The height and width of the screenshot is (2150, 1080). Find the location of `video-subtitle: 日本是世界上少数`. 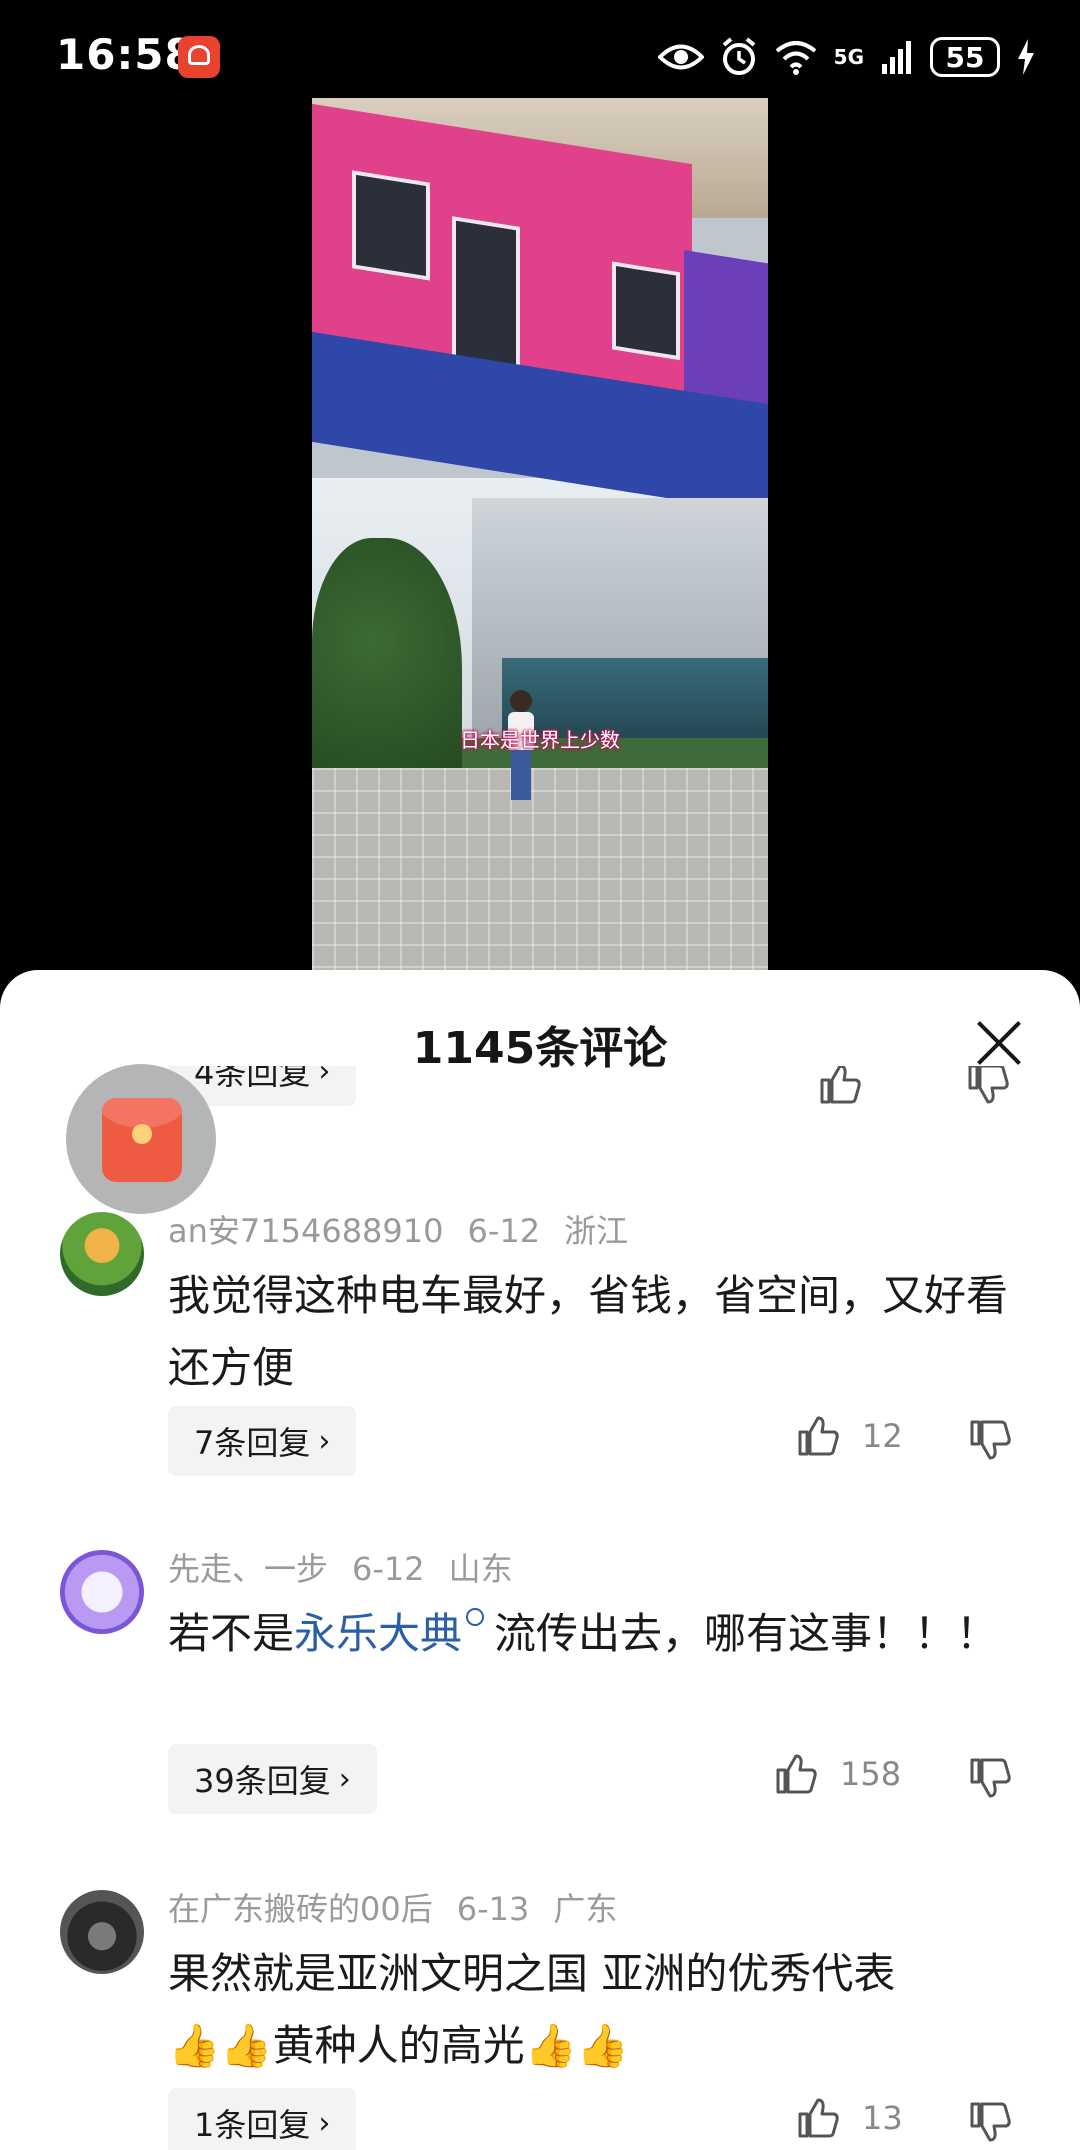

video-subtitle: 日本是世界上少数 is located at coordinates (540, 740).